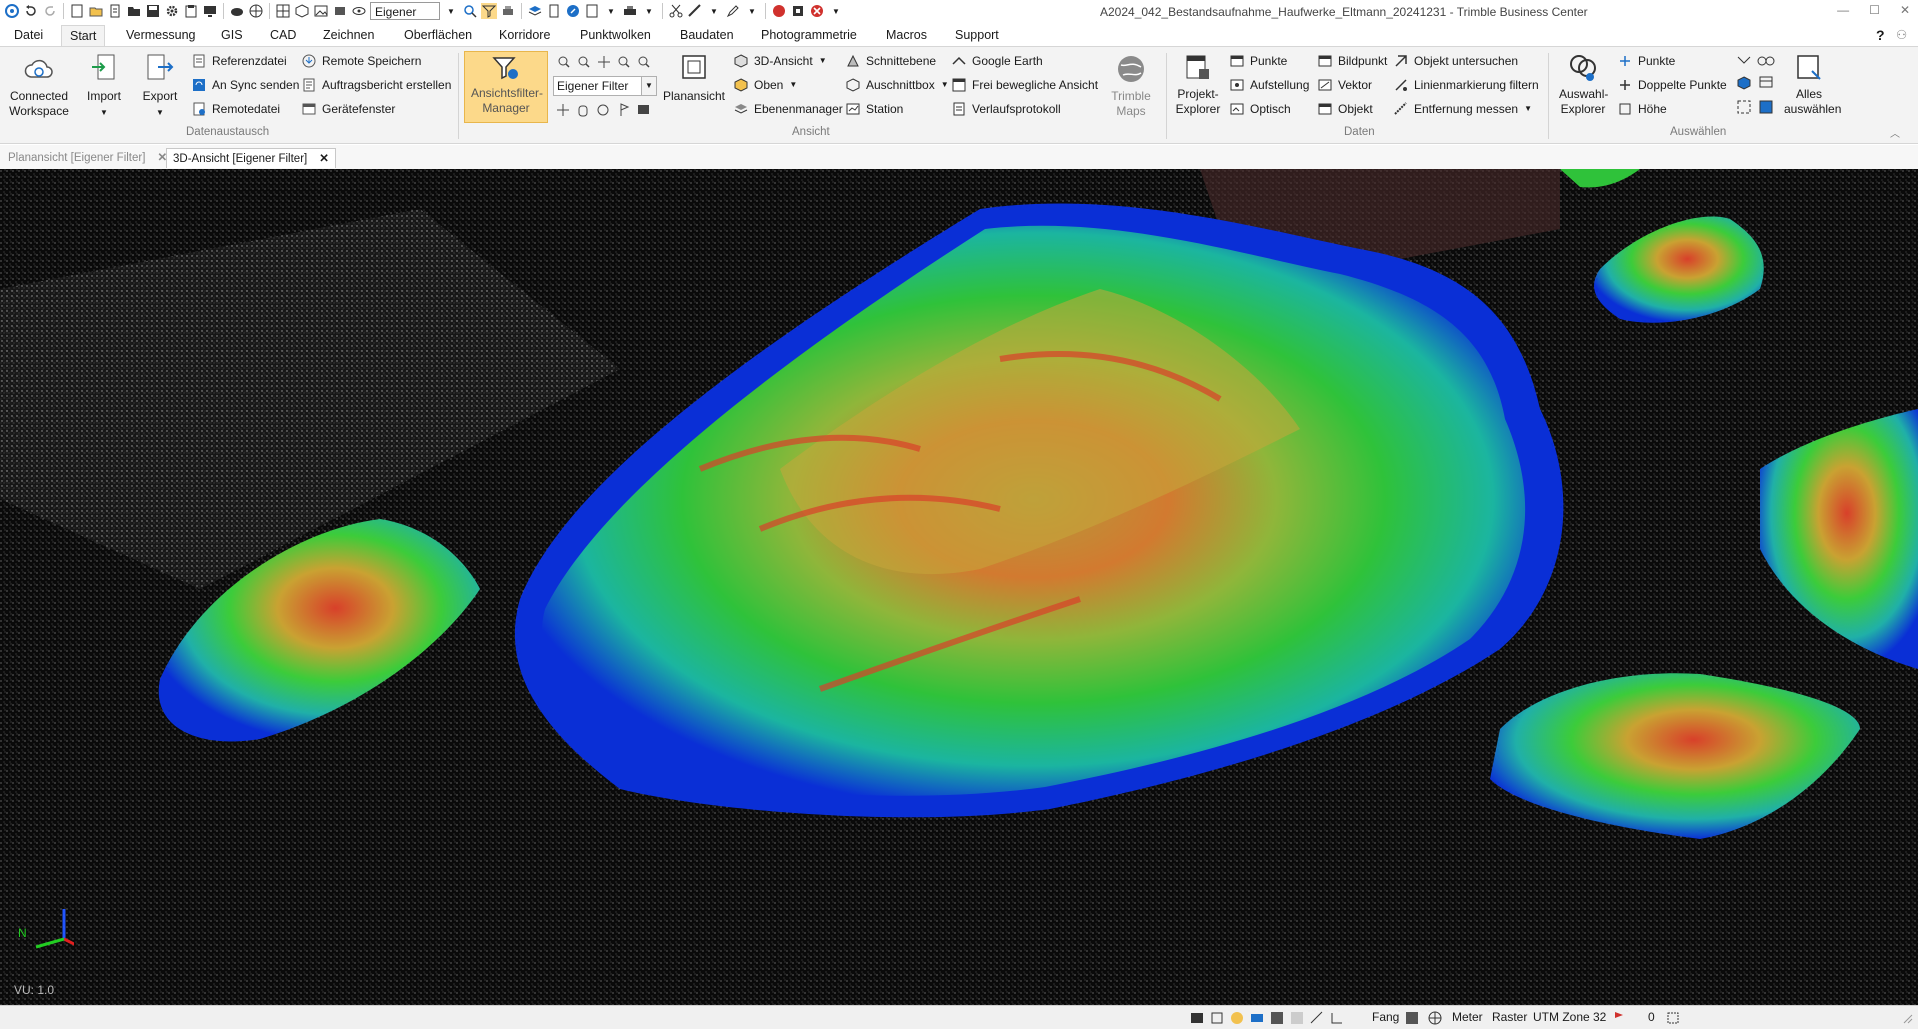  What do you see at coordinates (1646, 61) in the screenshot?
I see `select-punkte-button: Punkte` at bounding box center [1646, 61].